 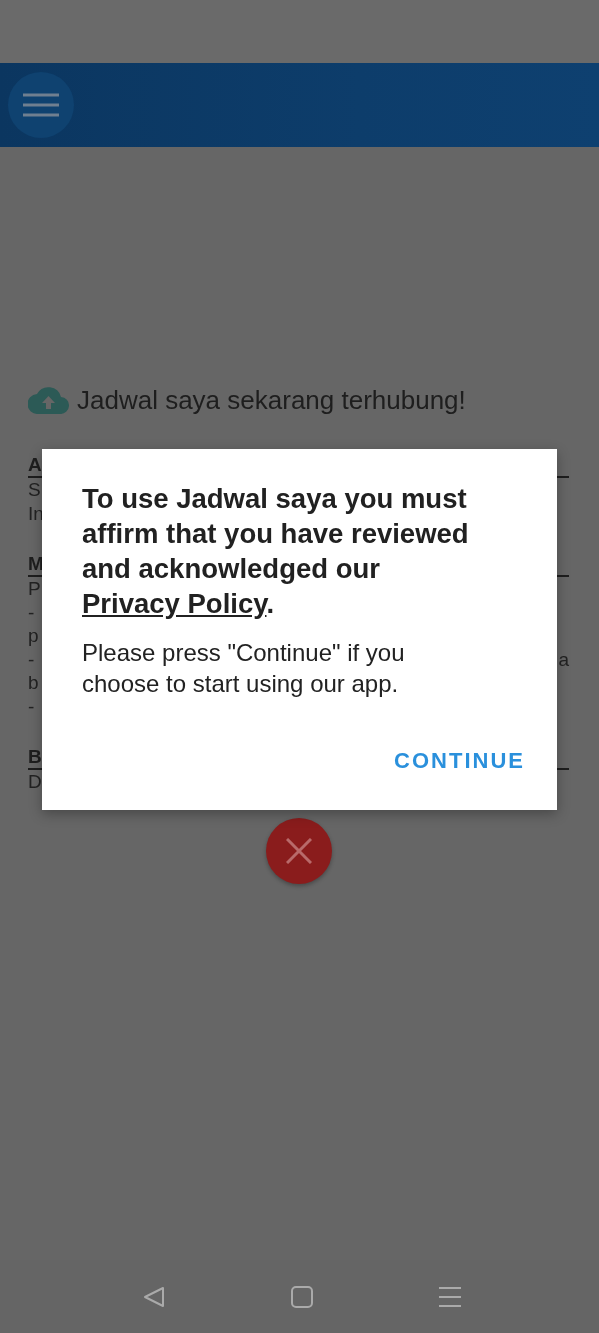 What do you see at coordinates (563, 659) in the screenshot?
I see `body-text: a` at bounding box center [563, 659].